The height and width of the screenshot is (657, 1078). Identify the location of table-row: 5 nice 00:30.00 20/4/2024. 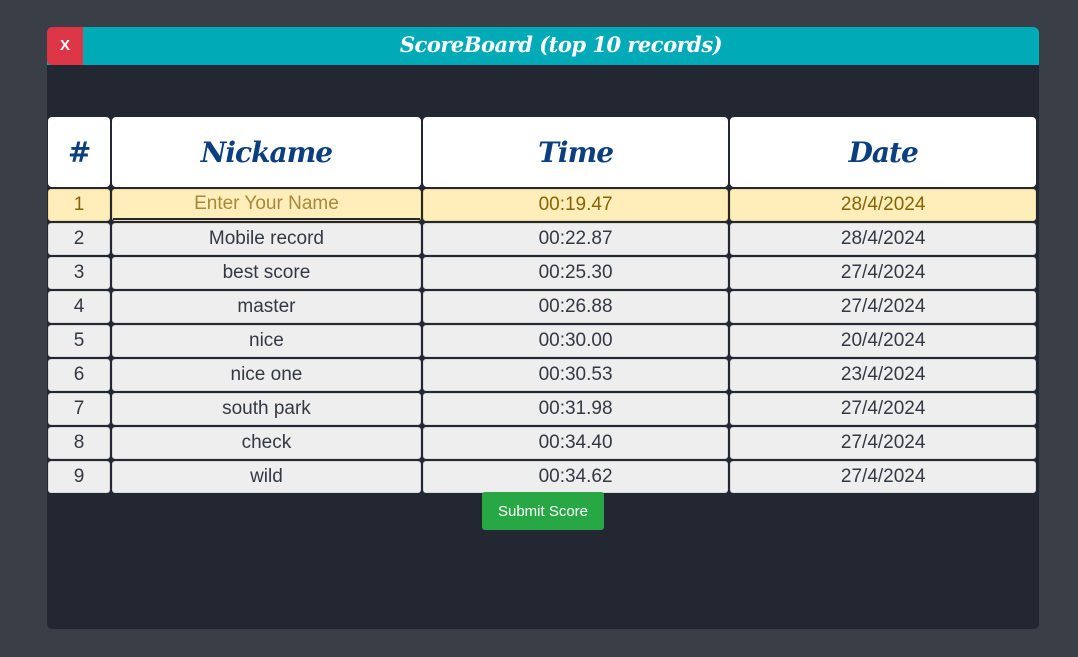
(542, 341).